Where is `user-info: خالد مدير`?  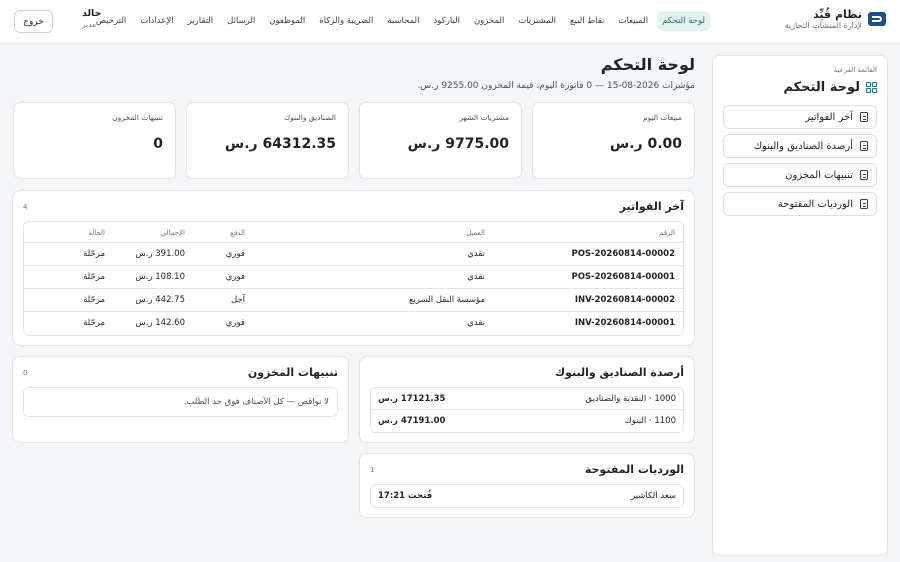 user-info: خالد مدير is located at coordinates (91, 18).